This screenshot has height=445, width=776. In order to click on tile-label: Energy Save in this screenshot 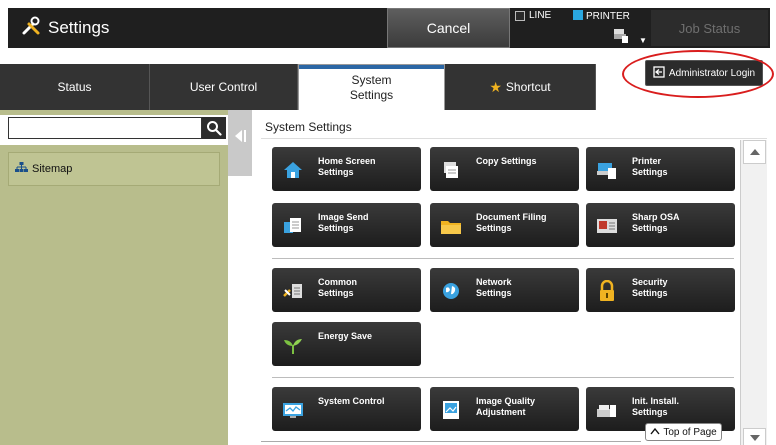, I will do `click(345, 336)`.